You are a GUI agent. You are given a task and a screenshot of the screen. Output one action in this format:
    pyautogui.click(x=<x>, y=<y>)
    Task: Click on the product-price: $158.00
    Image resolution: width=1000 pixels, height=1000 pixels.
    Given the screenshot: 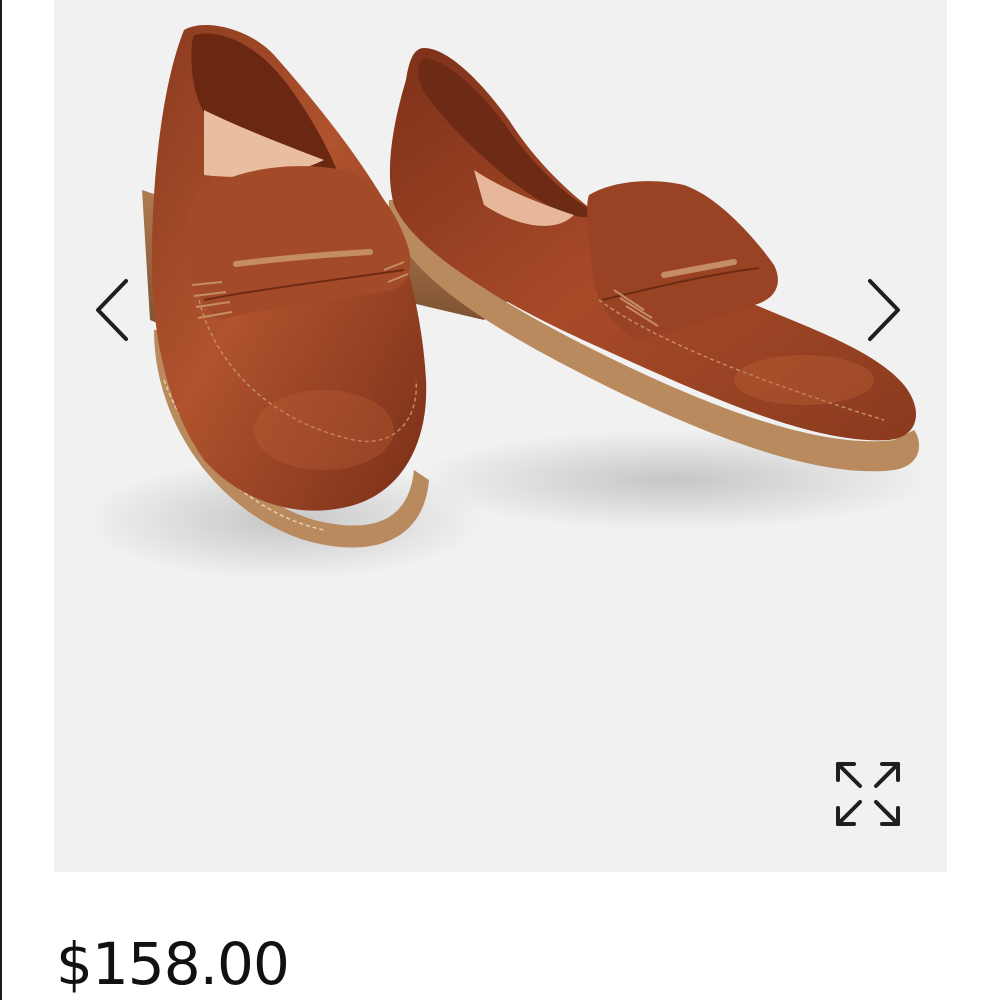 What is the action you would take?
    pyautogui.click(x=173, y=964)
    